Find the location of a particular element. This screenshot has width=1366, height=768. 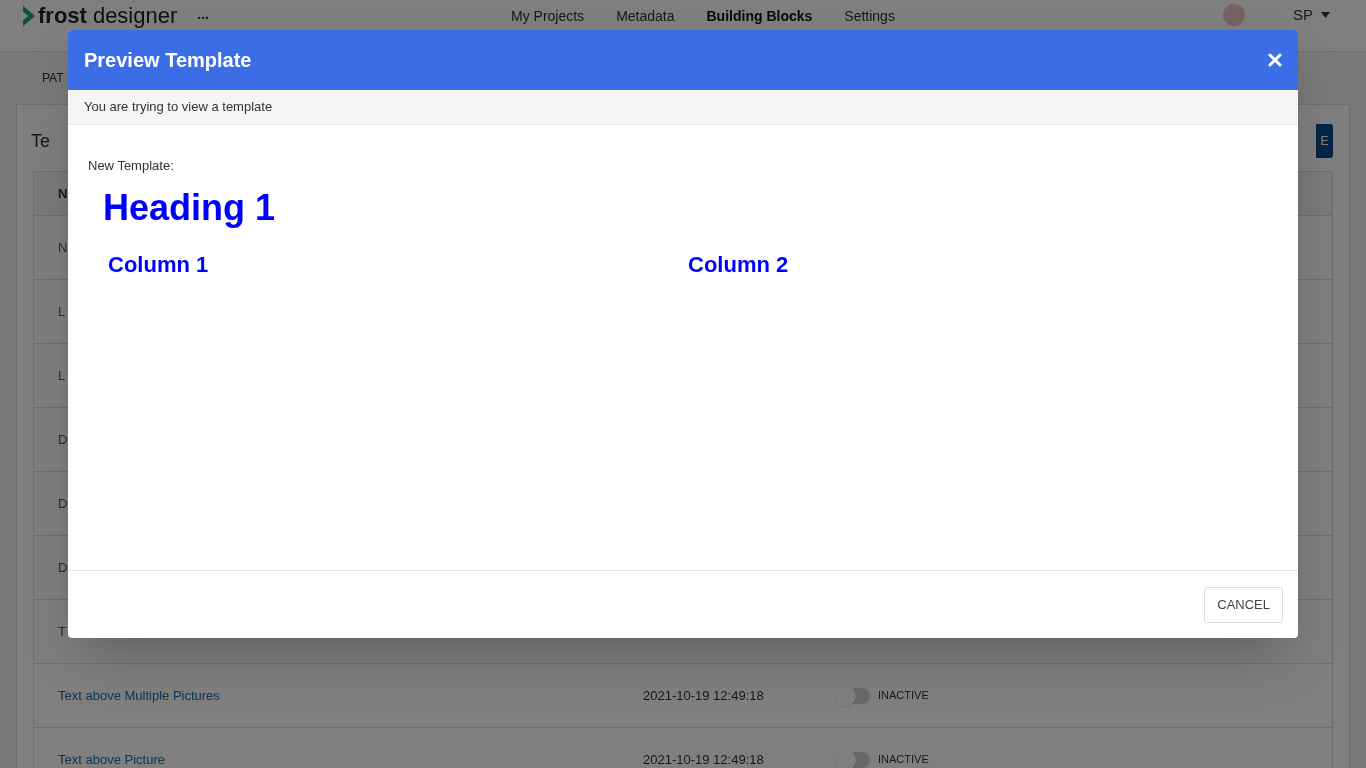

dialog-subtitle: You are trying to view a template is located at coordinates (178, 107).